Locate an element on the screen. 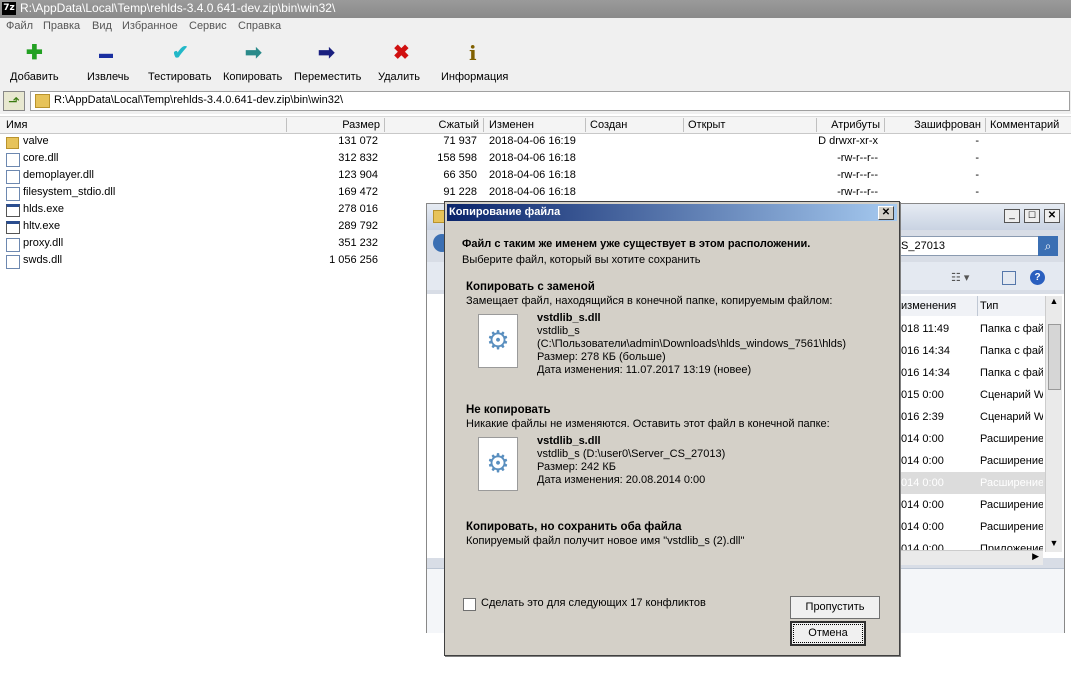  col-type: Тип is located at coordinates (1012, 306).